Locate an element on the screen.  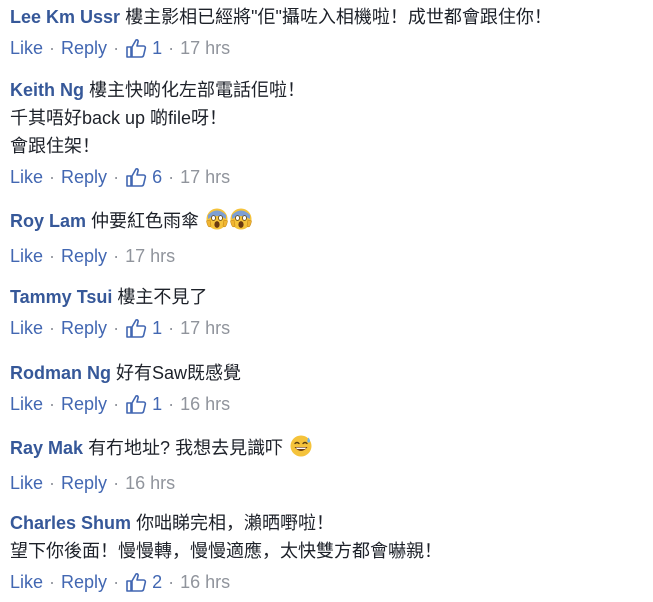
comment-text: 樓主快啲化左部電話佢啦！ is located at coordinates (197, 90).